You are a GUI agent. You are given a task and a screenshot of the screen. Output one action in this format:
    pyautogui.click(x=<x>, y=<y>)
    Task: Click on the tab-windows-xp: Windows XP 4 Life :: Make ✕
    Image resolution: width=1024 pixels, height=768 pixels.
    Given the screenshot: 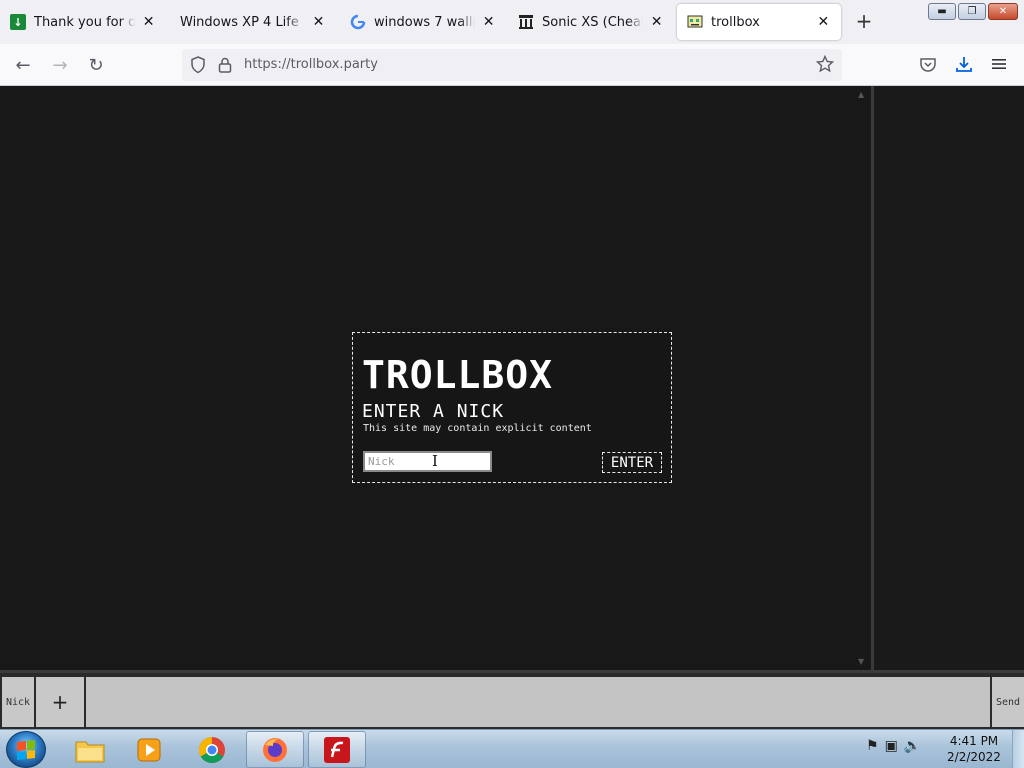 What is the action you would take?
    pyautogui.click(x=253, y=22)
    